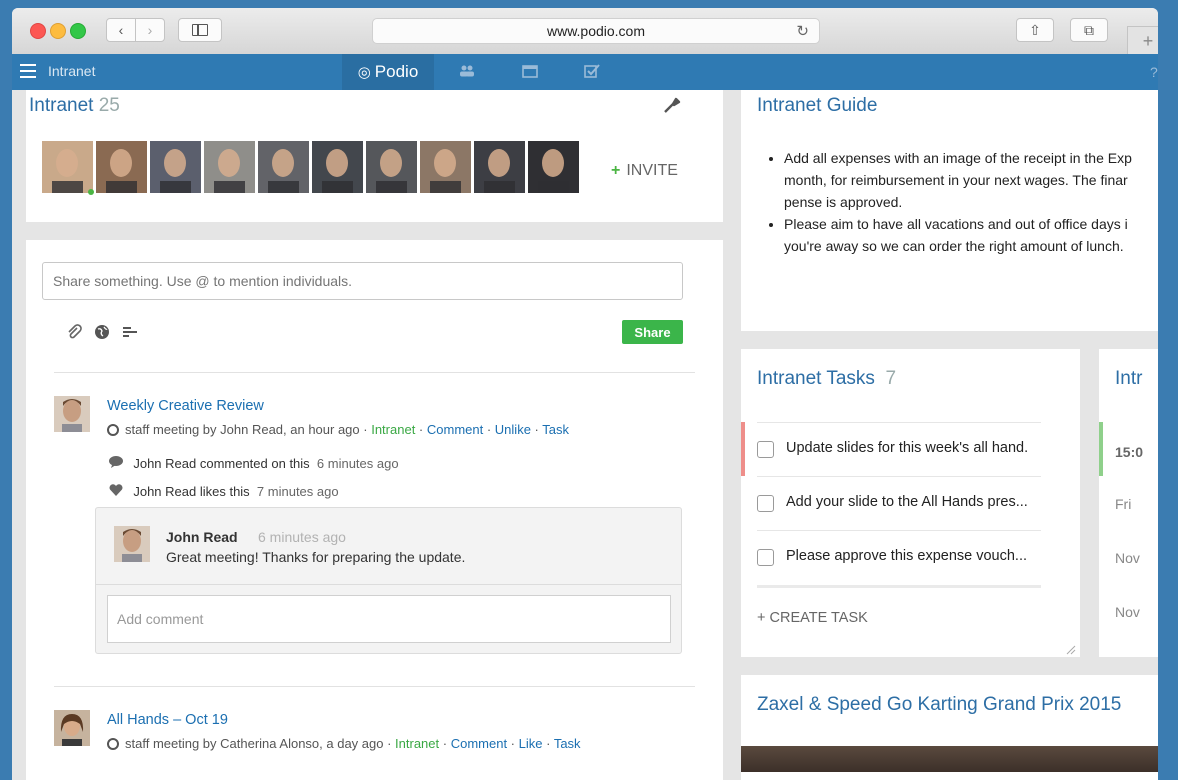 The height and width of the screenshot is (780, 1178). What do you see at coordinates (121, 30) in the screenshot?
I see `back-button: ‹` at bounding box center [121, 30].